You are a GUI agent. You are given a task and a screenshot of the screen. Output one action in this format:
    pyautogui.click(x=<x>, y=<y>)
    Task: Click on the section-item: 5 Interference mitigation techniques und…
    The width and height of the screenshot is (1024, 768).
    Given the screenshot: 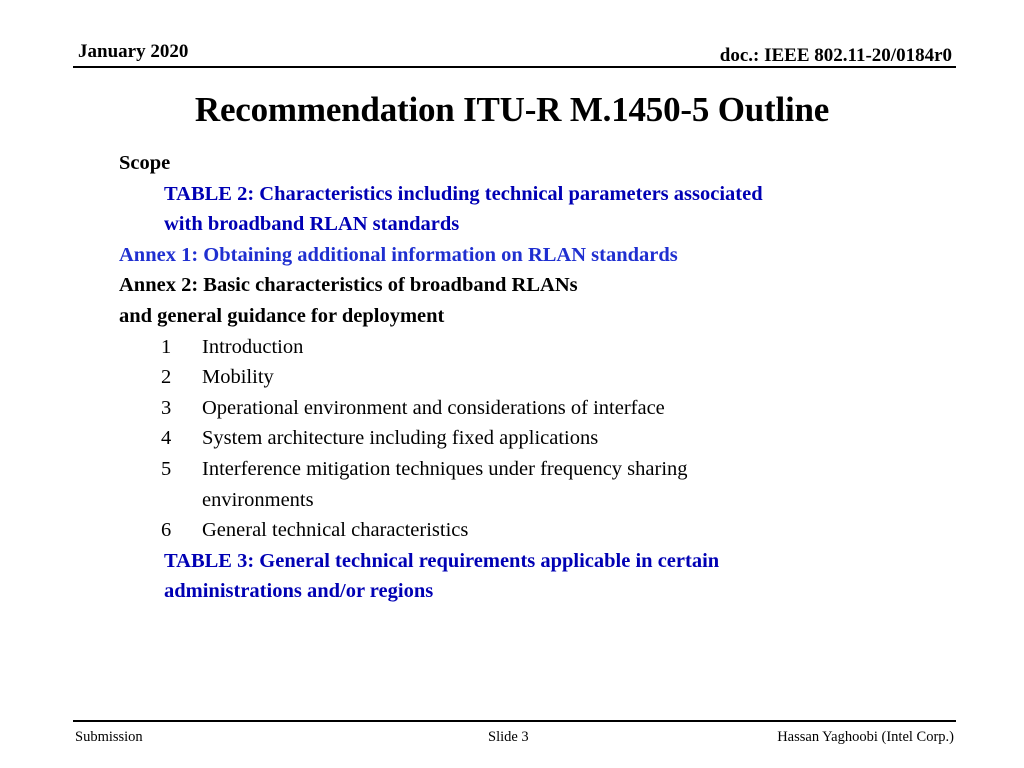 What is the action you would take?
    pyautogui.click(x=549, y=469)
    